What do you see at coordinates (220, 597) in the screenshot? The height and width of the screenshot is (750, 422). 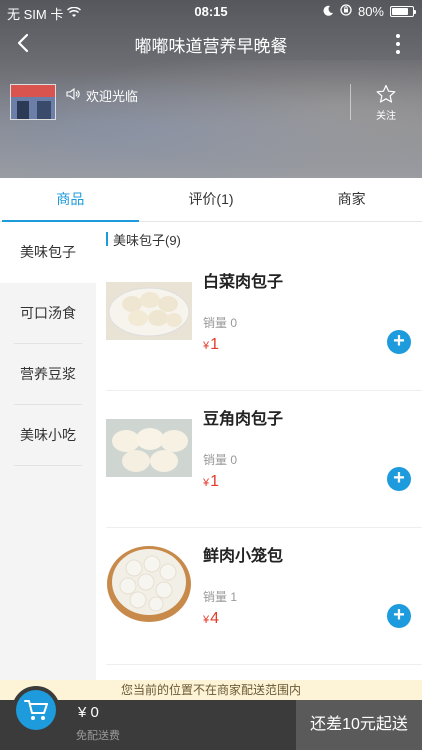 I see `product-sales: 销量 1` at bounding box center [220, 597].